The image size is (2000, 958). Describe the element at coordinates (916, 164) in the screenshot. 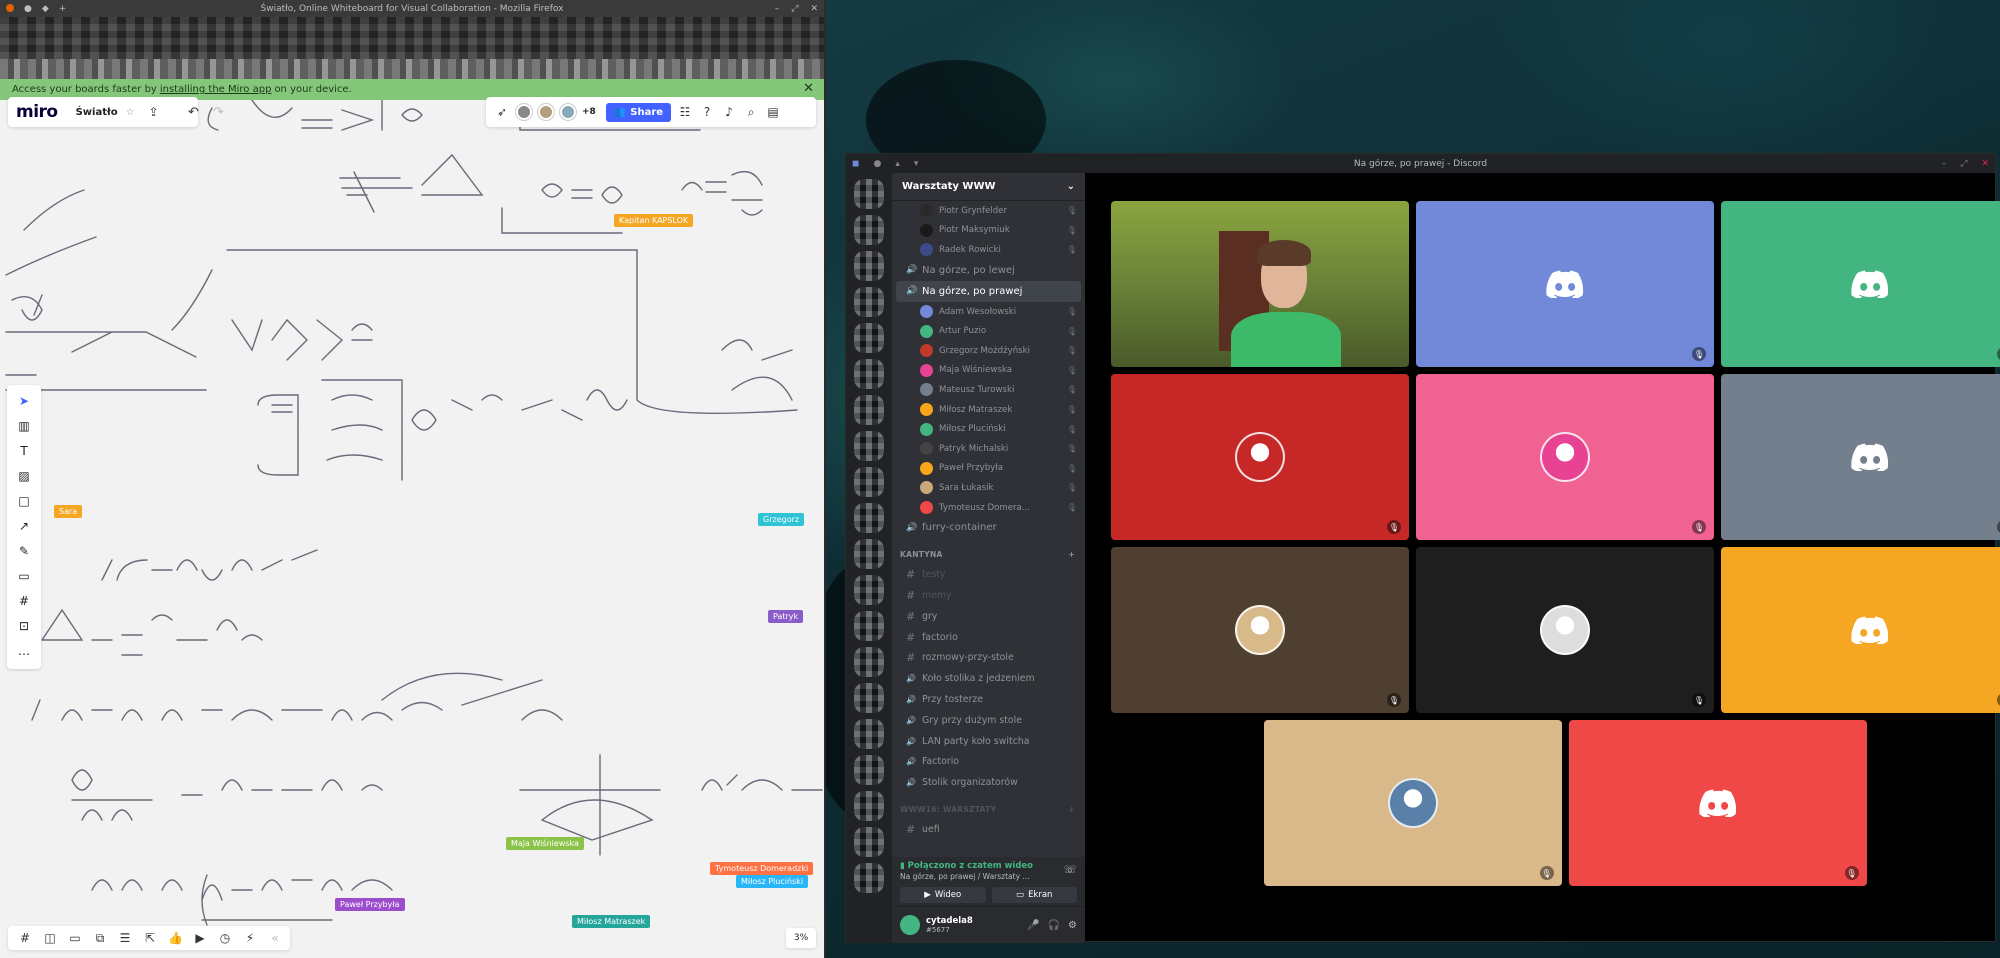

I see `keep-above-icon: ▾` at that location.